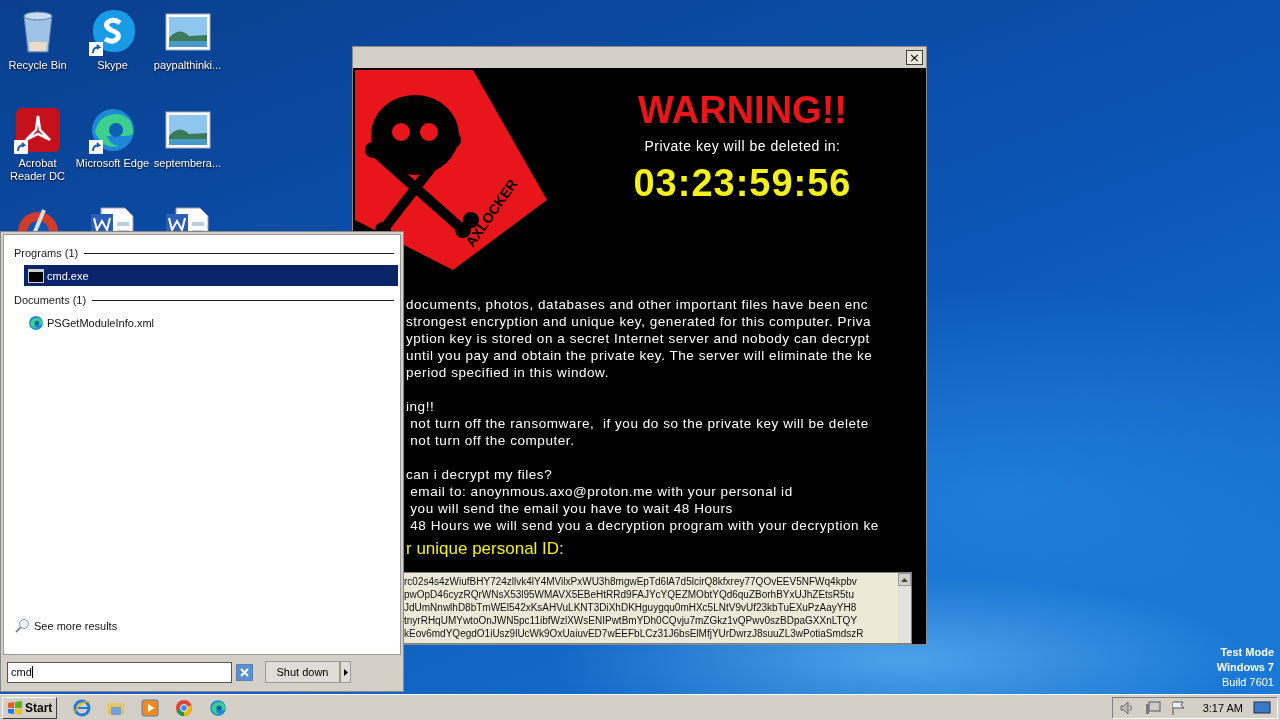  What do you see at coordinates (639, 356) in the screenshot?
I see `message-line: until you pay and obtain the private key. The server will eliminate the ke` at bounding box center [639, 356].